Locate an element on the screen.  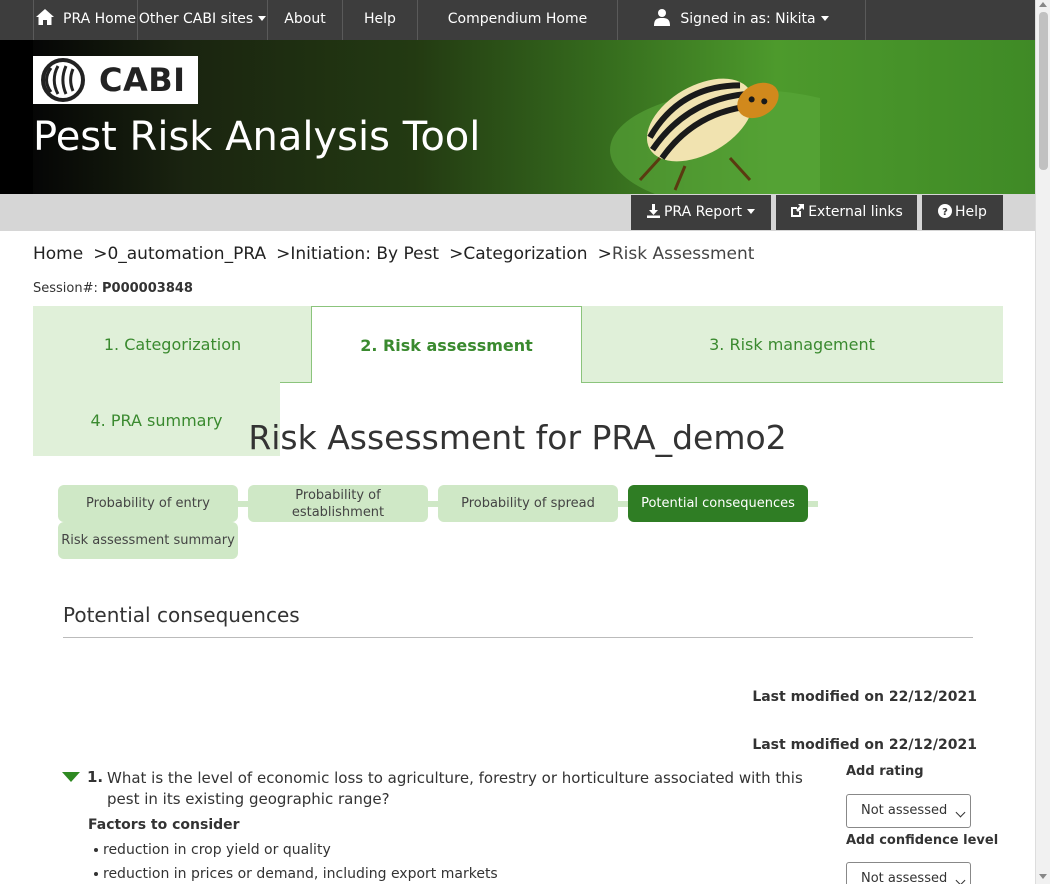
step-risk-assessment-summary: Risk assessment summary is located at coordinates (148, 540).